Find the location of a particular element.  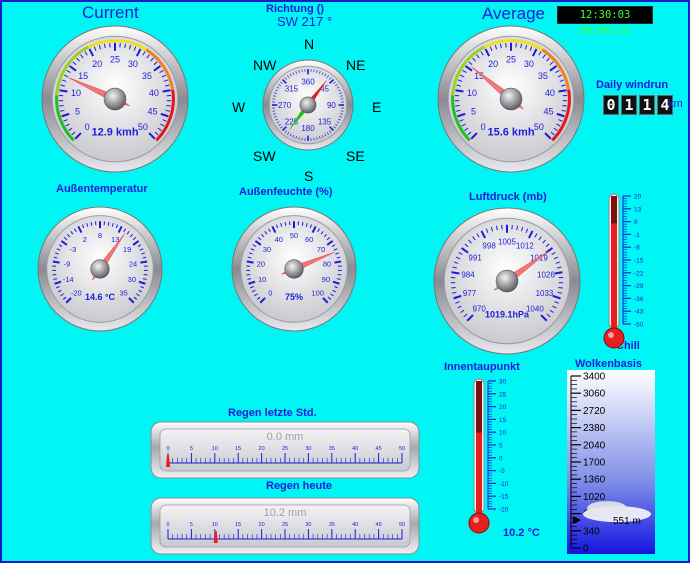

thermo-tick-label: 30 is located at coordinates (503, 382).